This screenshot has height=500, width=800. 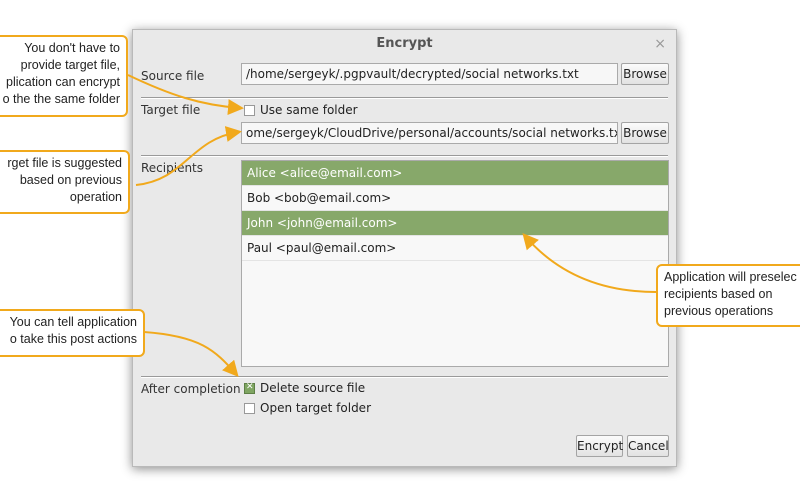 What do you see at coordinates (645, 74) in the screenshot?
I see `source-browse-button: Browse` at bounding box center [645, 74].